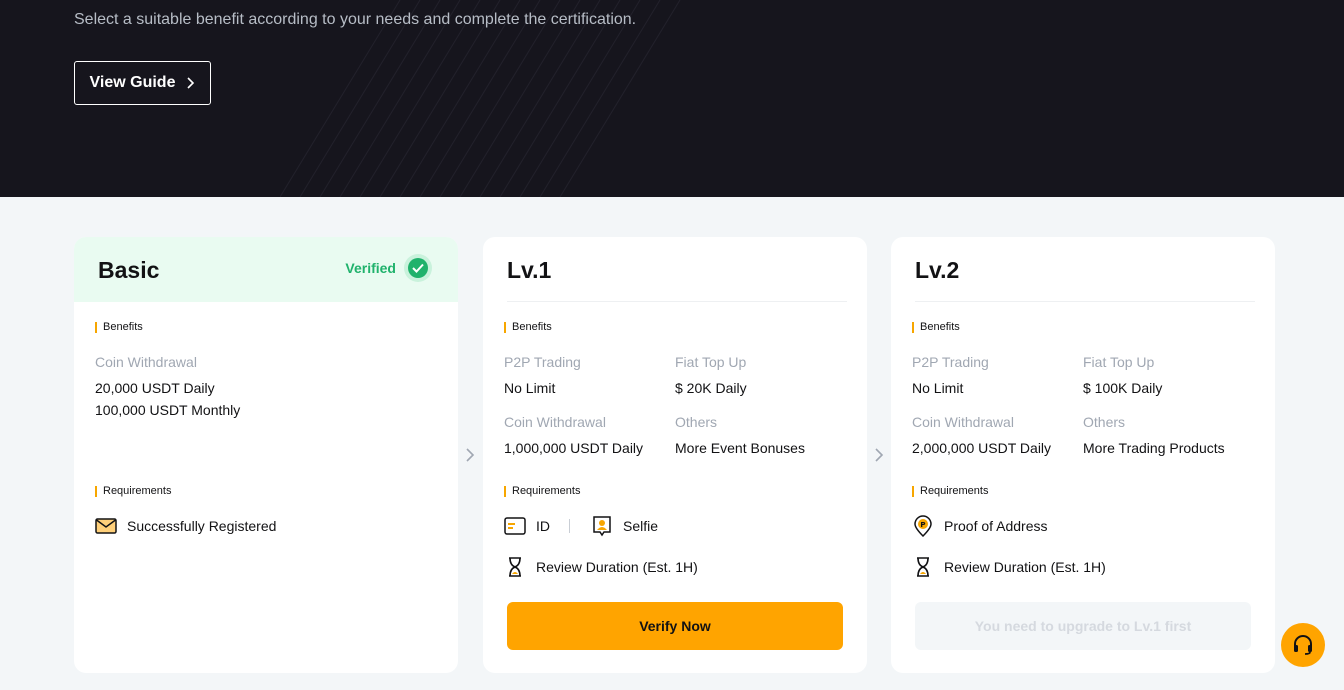  I want to click on headset-icon, so click(1303, 645).